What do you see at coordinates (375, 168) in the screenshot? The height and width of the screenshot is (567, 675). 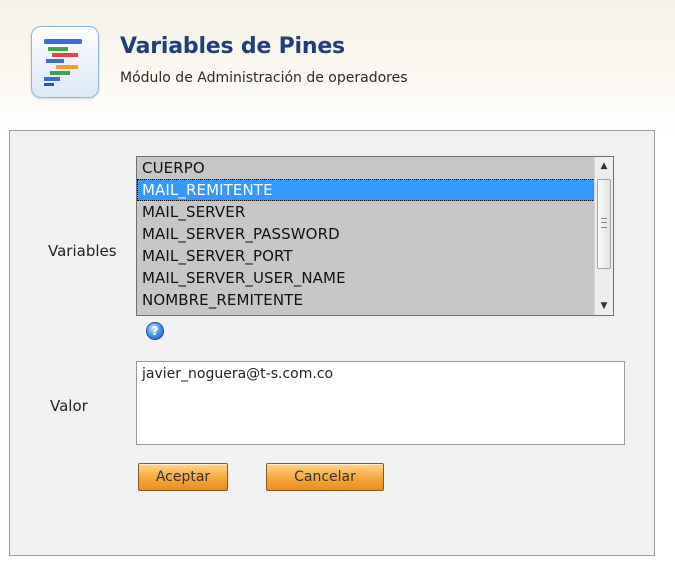 I see `list-item: CUERPO` at bounding box center [375, 168].